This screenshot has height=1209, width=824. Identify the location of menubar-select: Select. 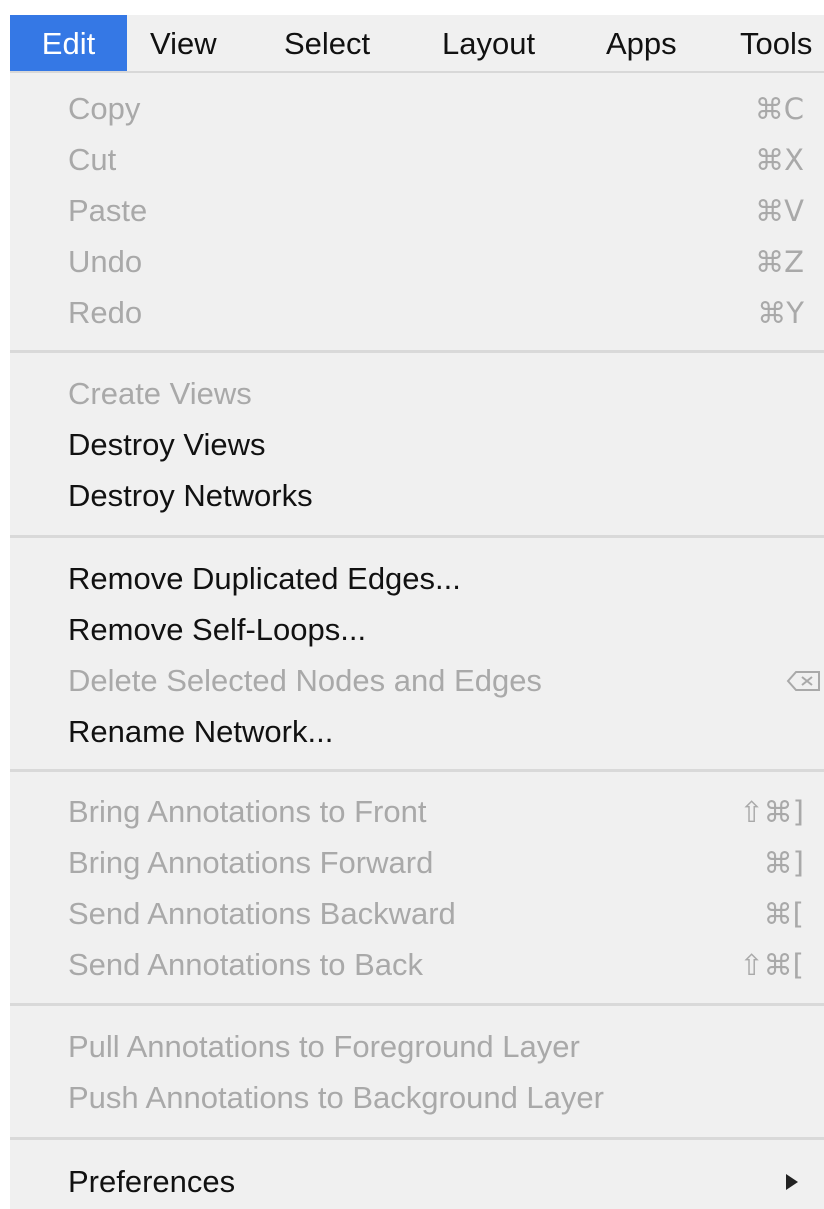
(327, 43).